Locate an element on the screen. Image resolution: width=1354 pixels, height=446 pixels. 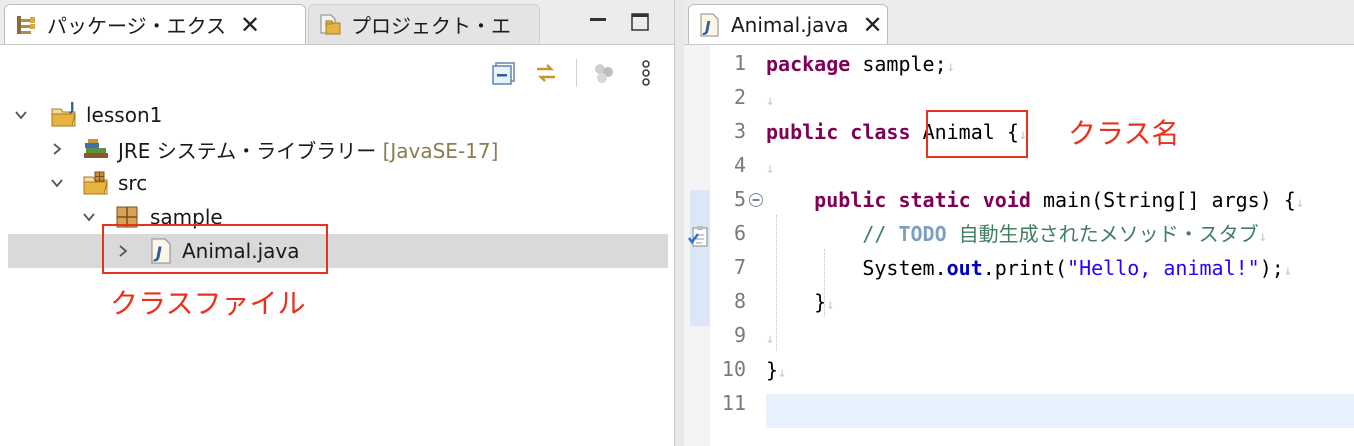
tree-item-label: JRE システム・ライブラリー is located at coordinates (247, 150).